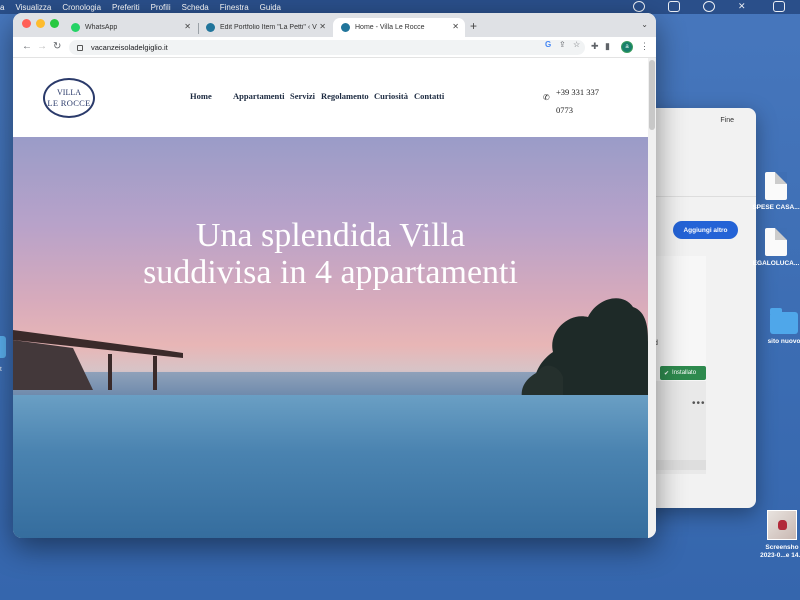 This screenshot has width=800, height=600. I want to click on tab-whatsapp: WhatsApp ✕, so click(130, 27).